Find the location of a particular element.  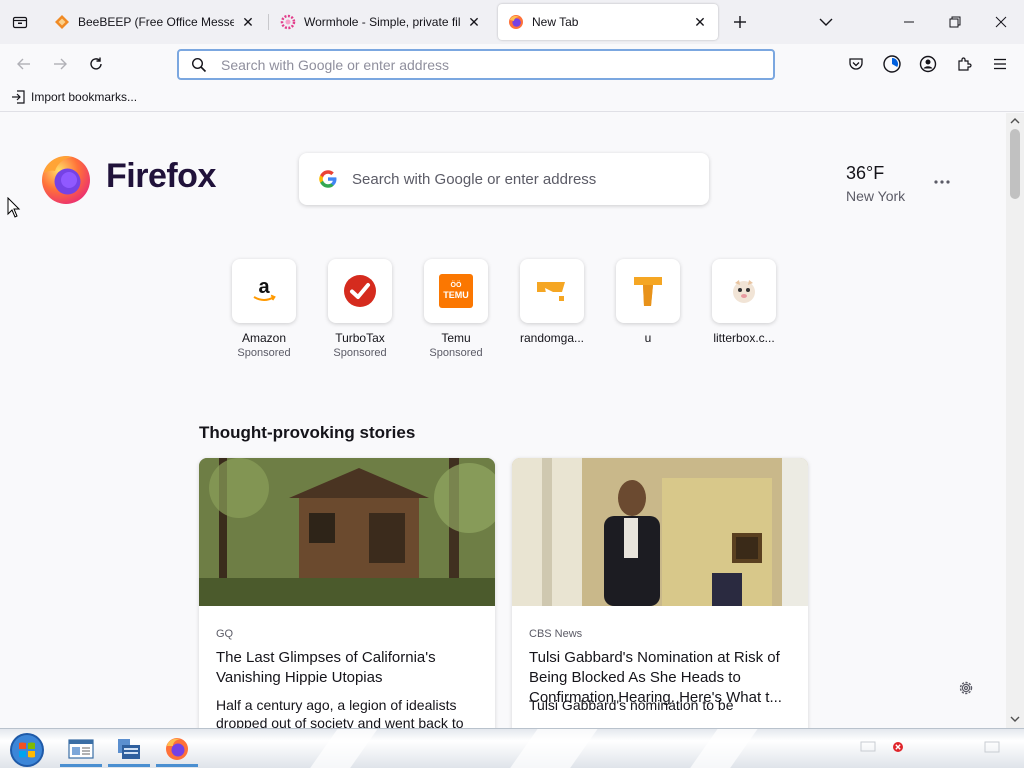

litterbox-icon is located at coordinates (744, 291).